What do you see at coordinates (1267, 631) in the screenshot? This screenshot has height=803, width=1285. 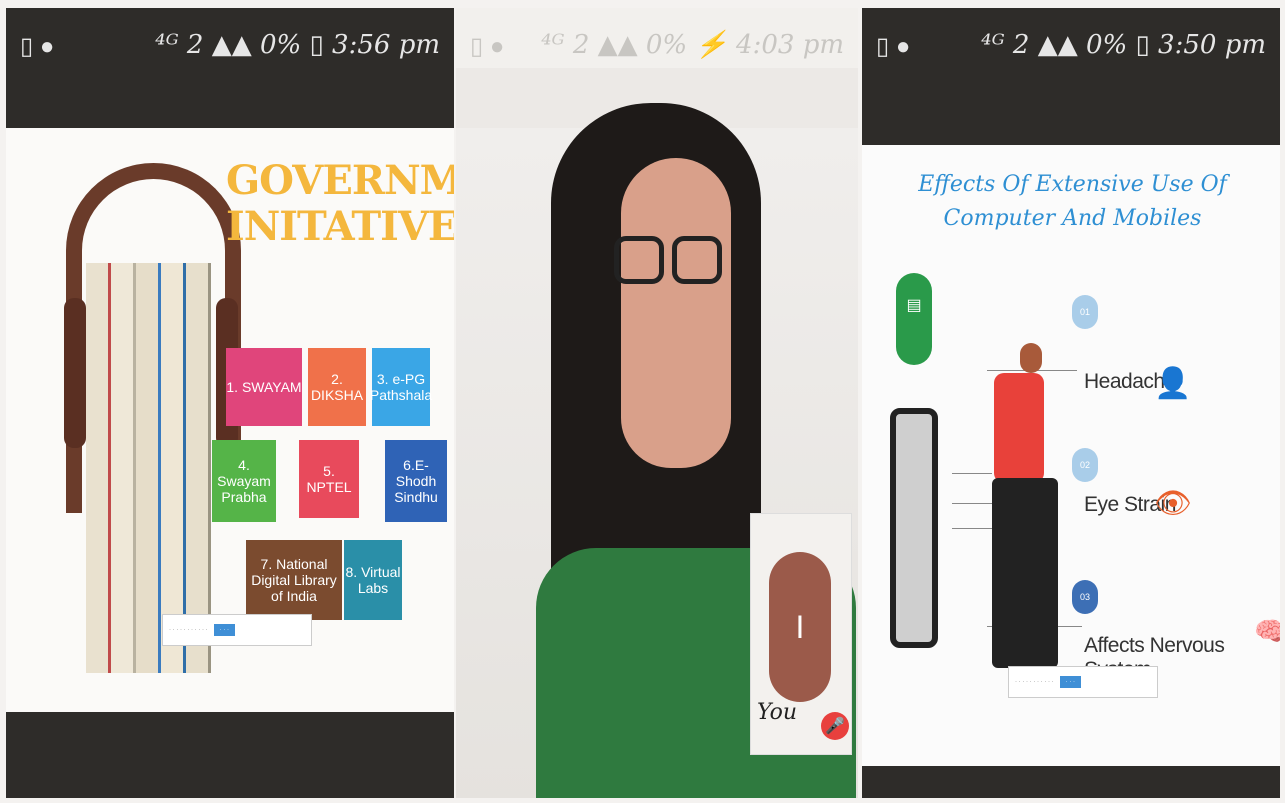 I see `brain-icon: 🧠` at bounding box center [1267, 631].